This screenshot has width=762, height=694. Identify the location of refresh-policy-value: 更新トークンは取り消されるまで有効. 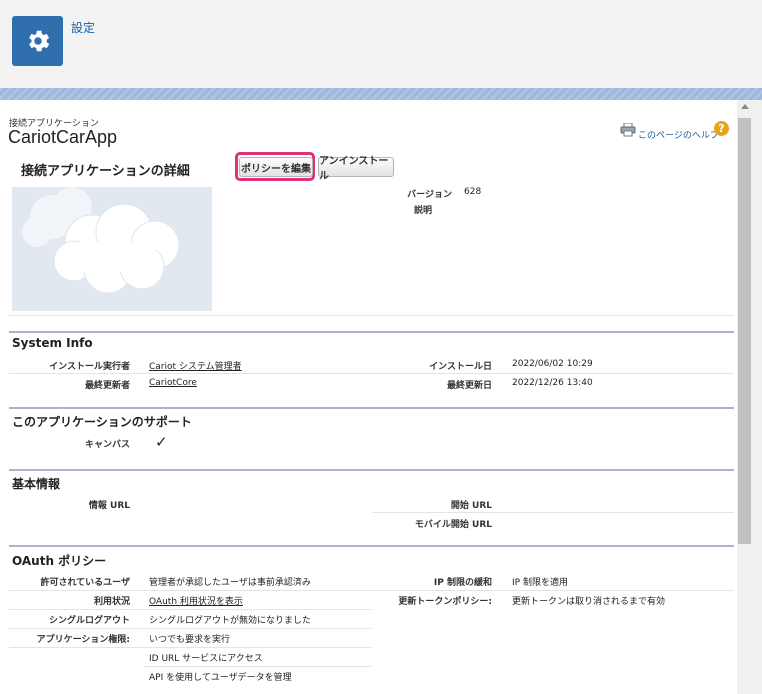
(589, 602).